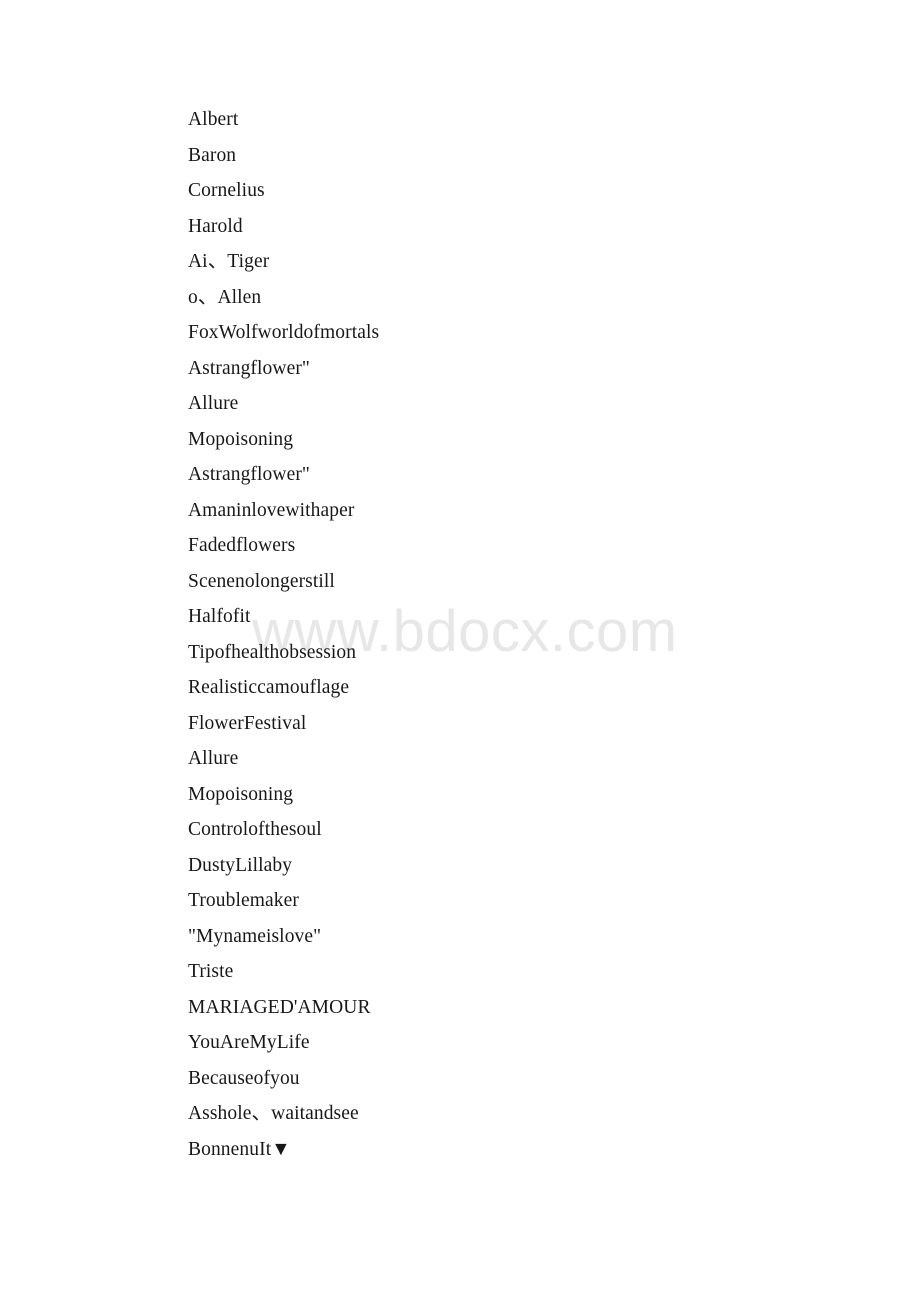  Describe the element at coordinates (212, 155) in the screenshot. I see `document-line: Baron` at that location.